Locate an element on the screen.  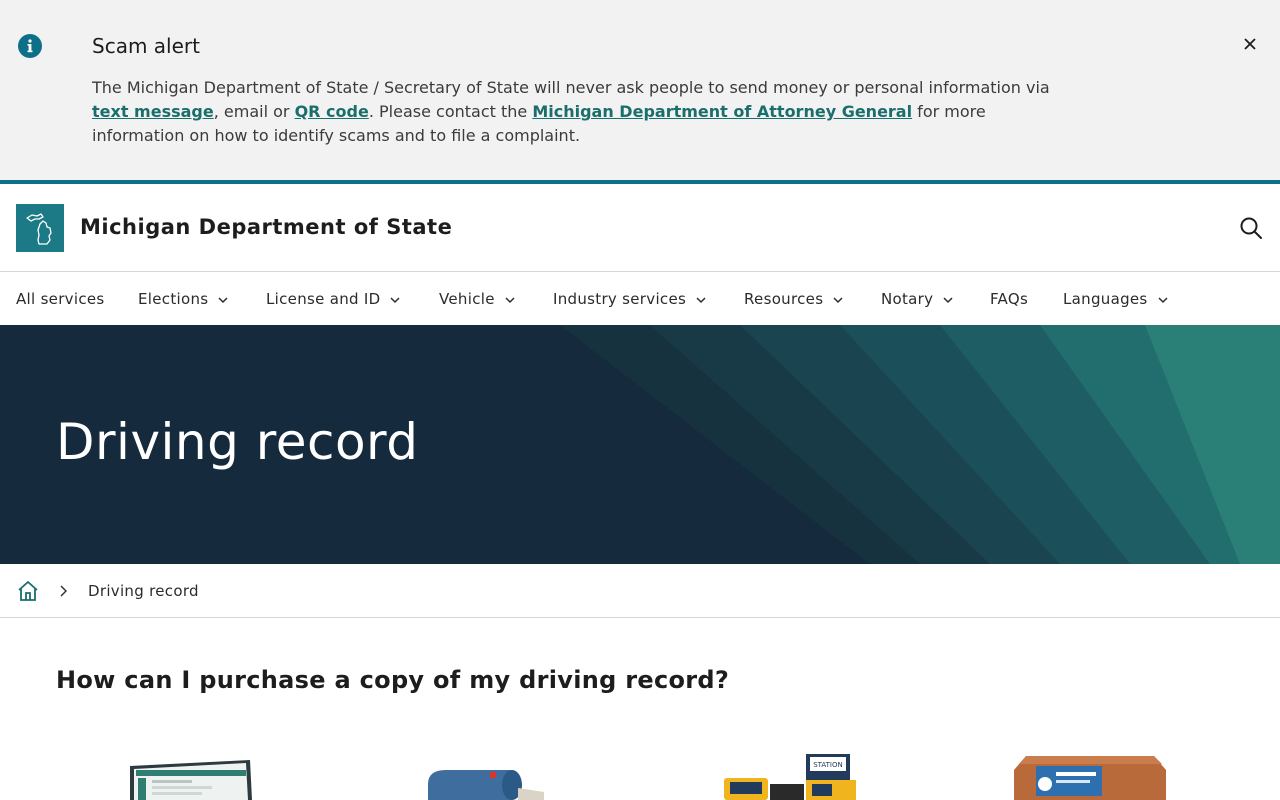
close-icon is located at coordinates (1250, 44).